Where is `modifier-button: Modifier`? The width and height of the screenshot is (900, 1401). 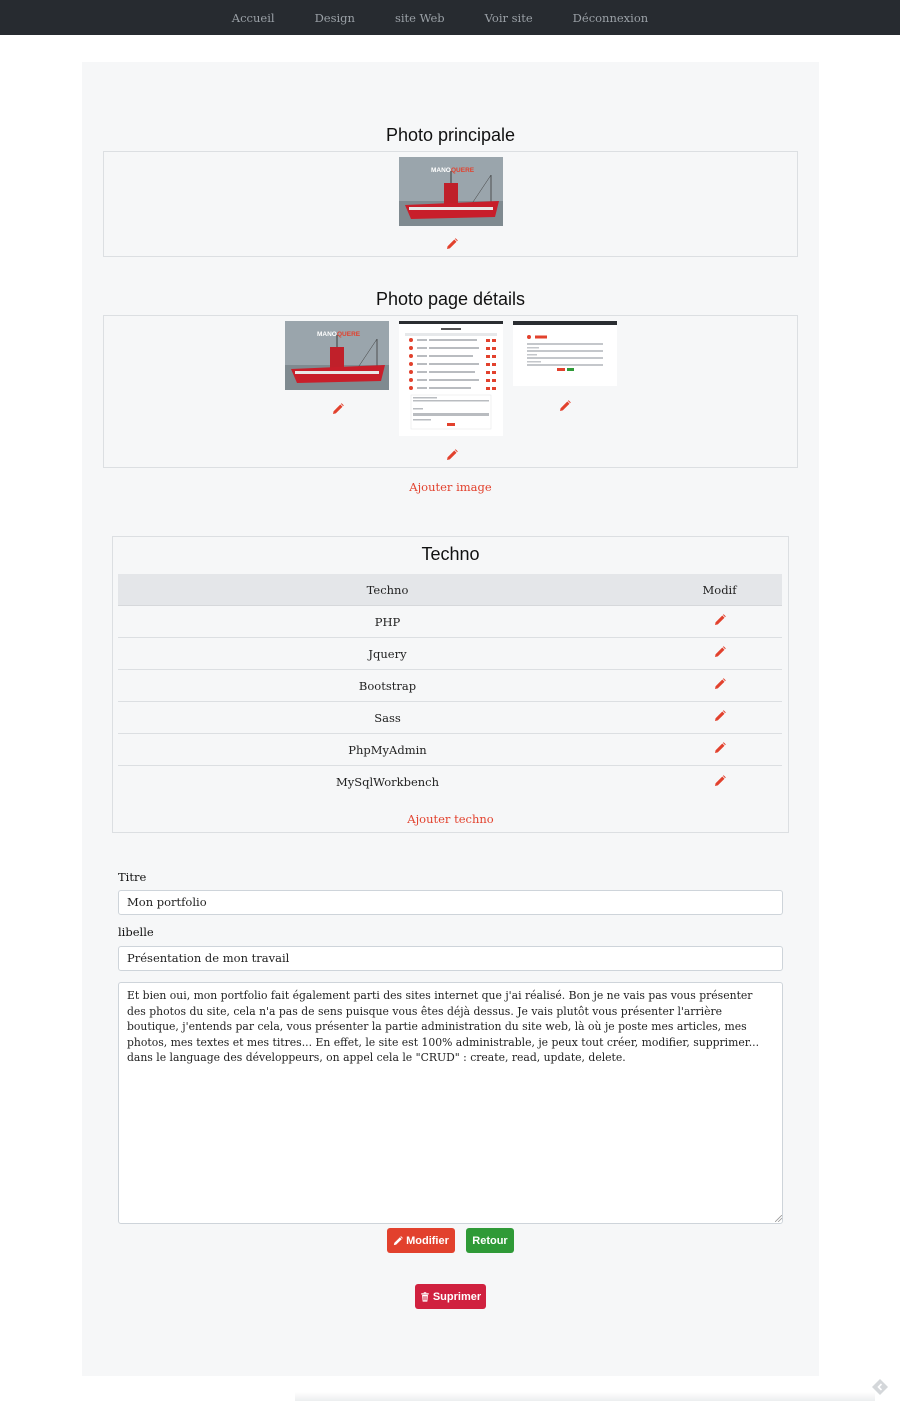
modifier-button: Modifier is located at coordinates (421, 1240).